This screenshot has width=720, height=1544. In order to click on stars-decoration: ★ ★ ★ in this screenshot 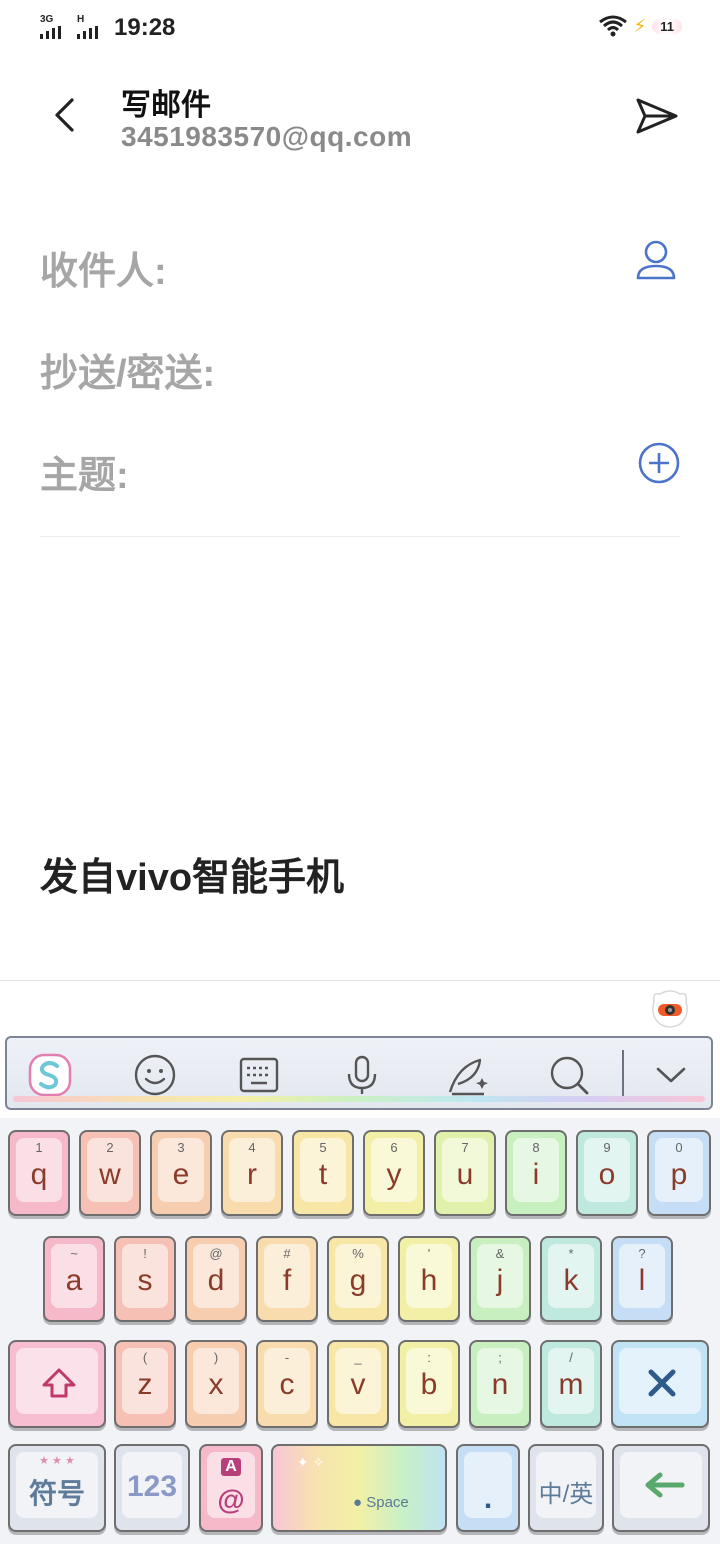, I will do `click(57, 1461)`.